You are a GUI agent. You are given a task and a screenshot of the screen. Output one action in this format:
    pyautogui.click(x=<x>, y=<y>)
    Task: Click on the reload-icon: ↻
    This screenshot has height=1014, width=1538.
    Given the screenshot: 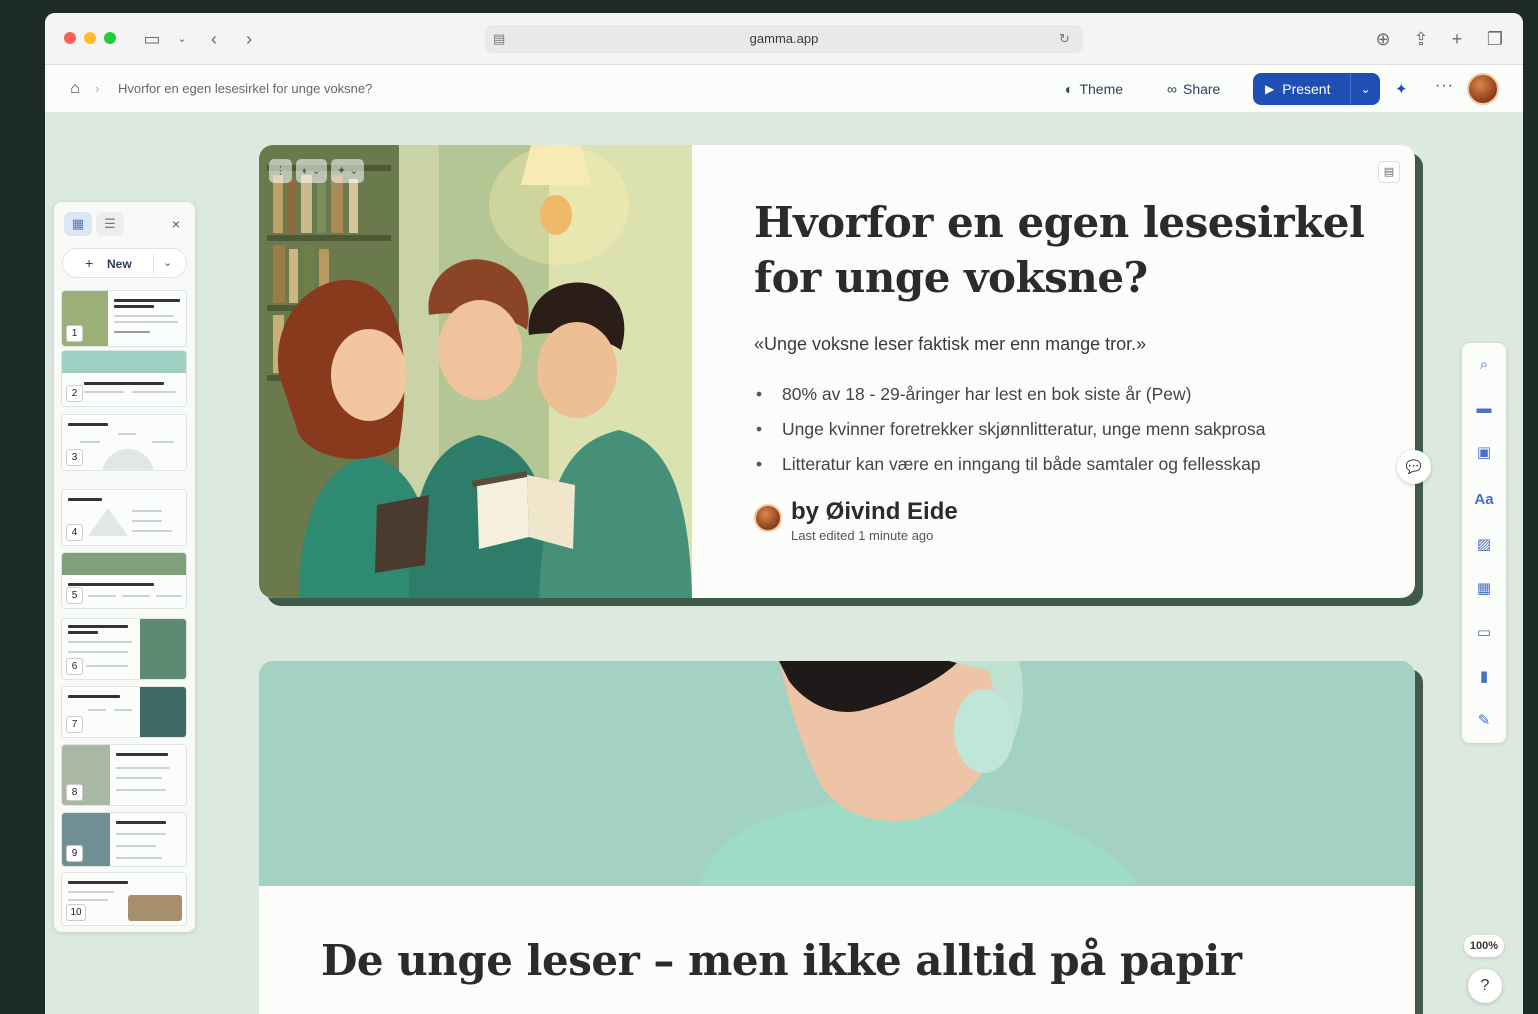 What is the action you would take?
    pyautogui.click(x=1067, y=39)
    